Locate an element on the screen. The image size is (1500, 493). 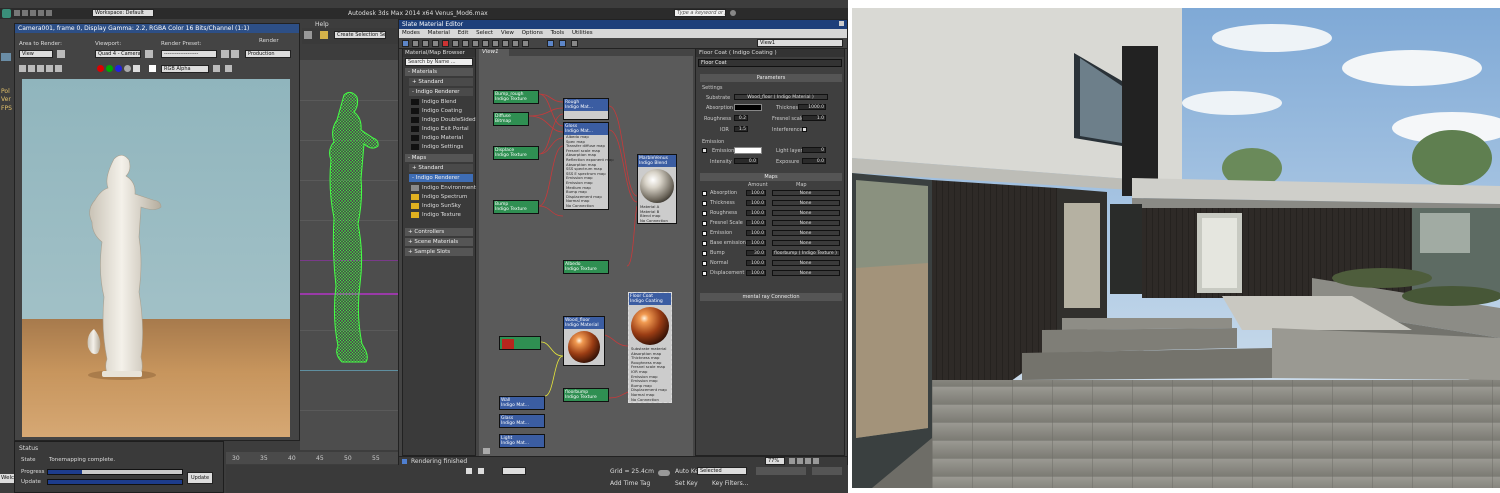
move-children-icon is located at coordinates (455, 43).